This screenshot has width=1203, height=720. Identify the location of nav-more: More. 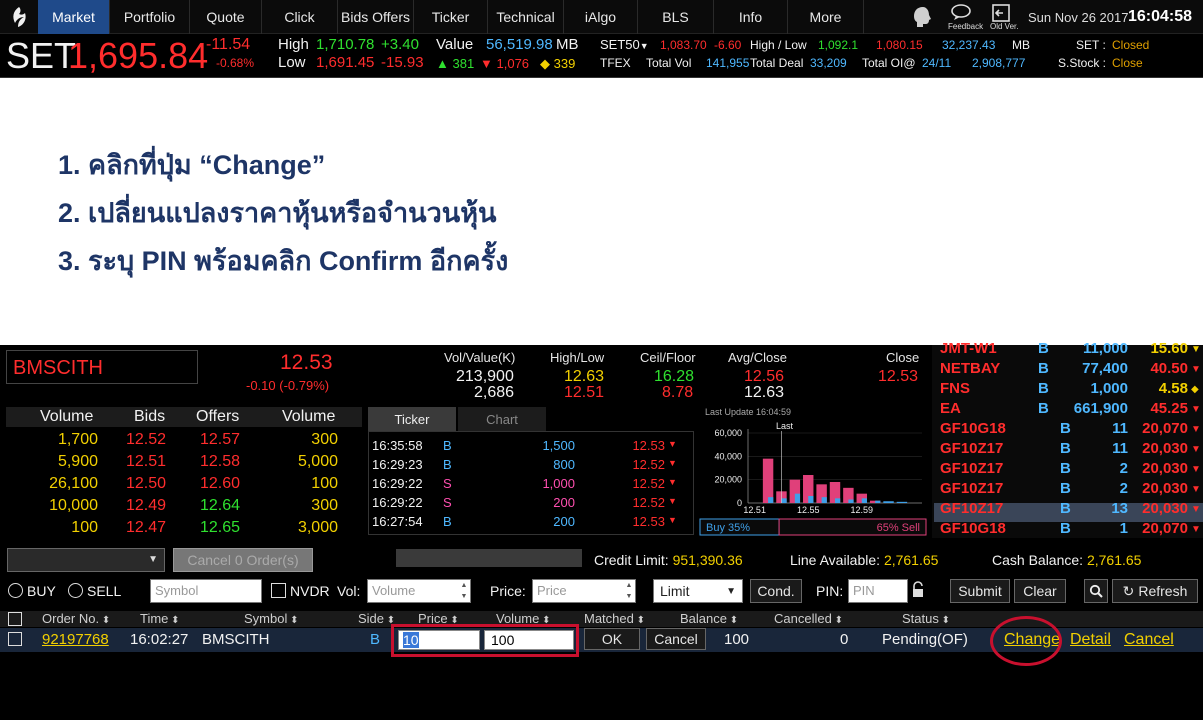
(826, 17).